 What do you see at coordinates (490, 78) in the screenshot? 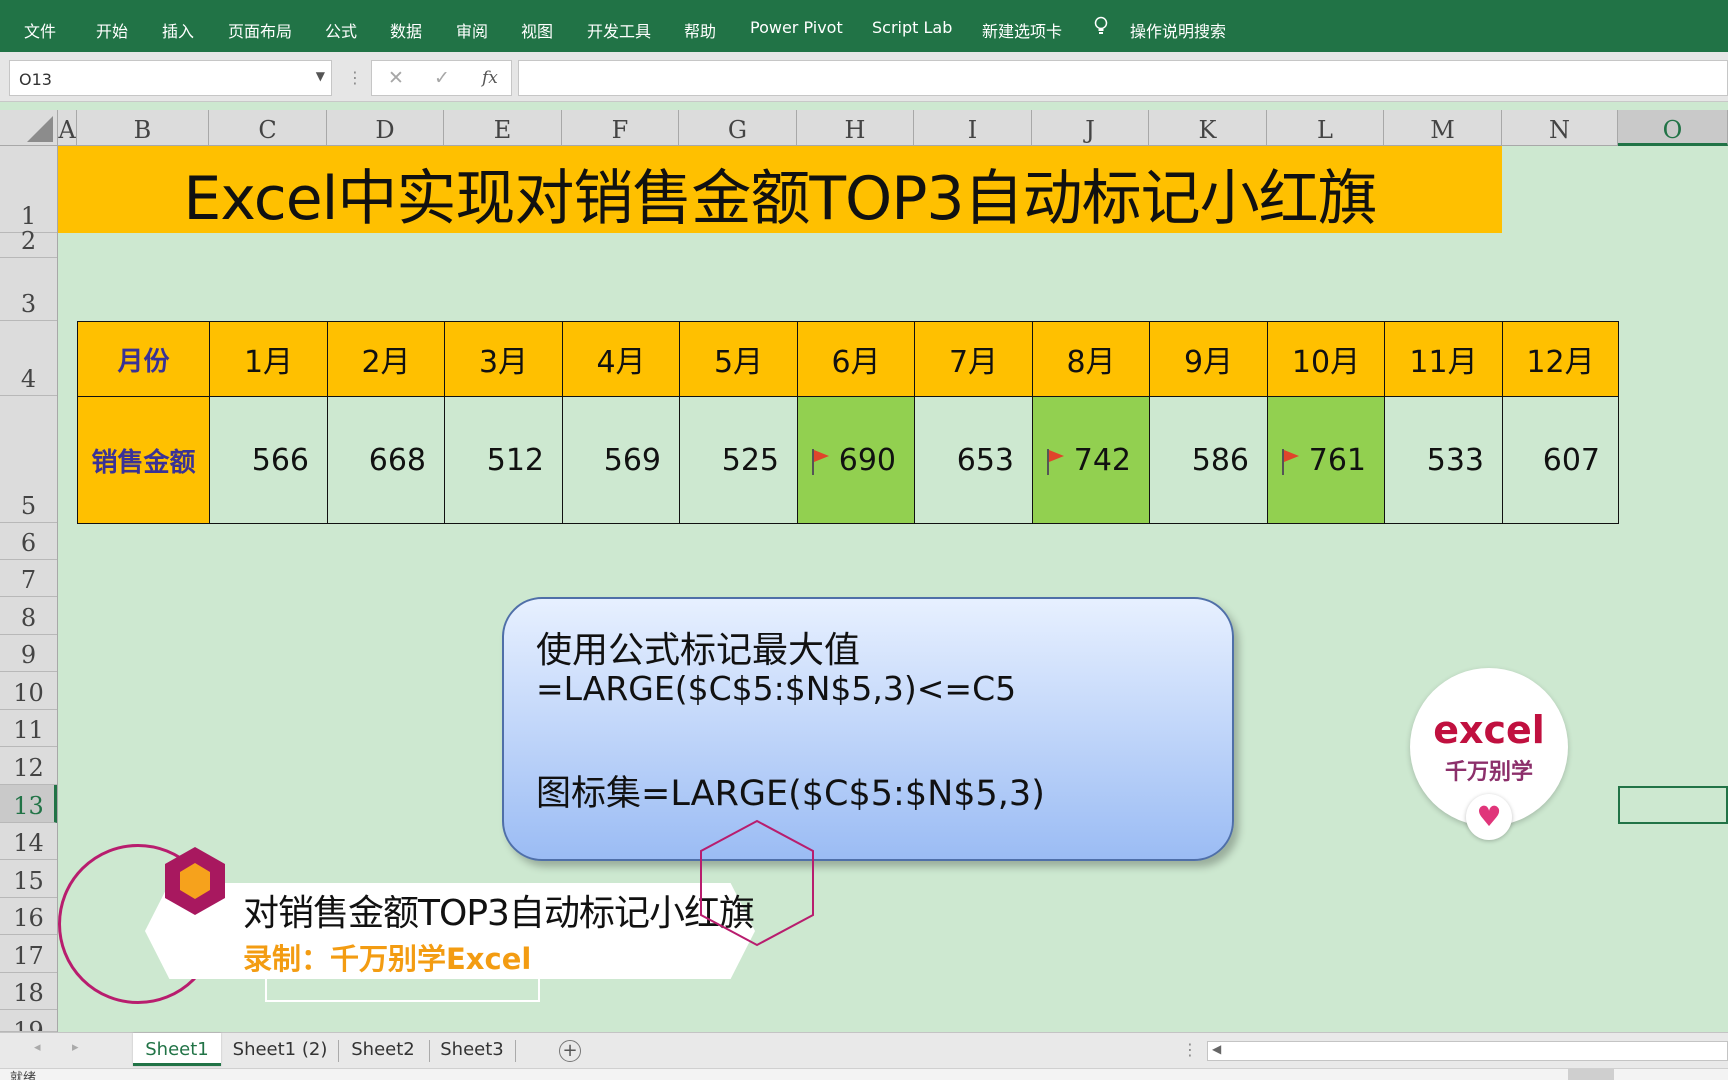
I see `insert-function-icon: fx` at bounding box center [490, 78].